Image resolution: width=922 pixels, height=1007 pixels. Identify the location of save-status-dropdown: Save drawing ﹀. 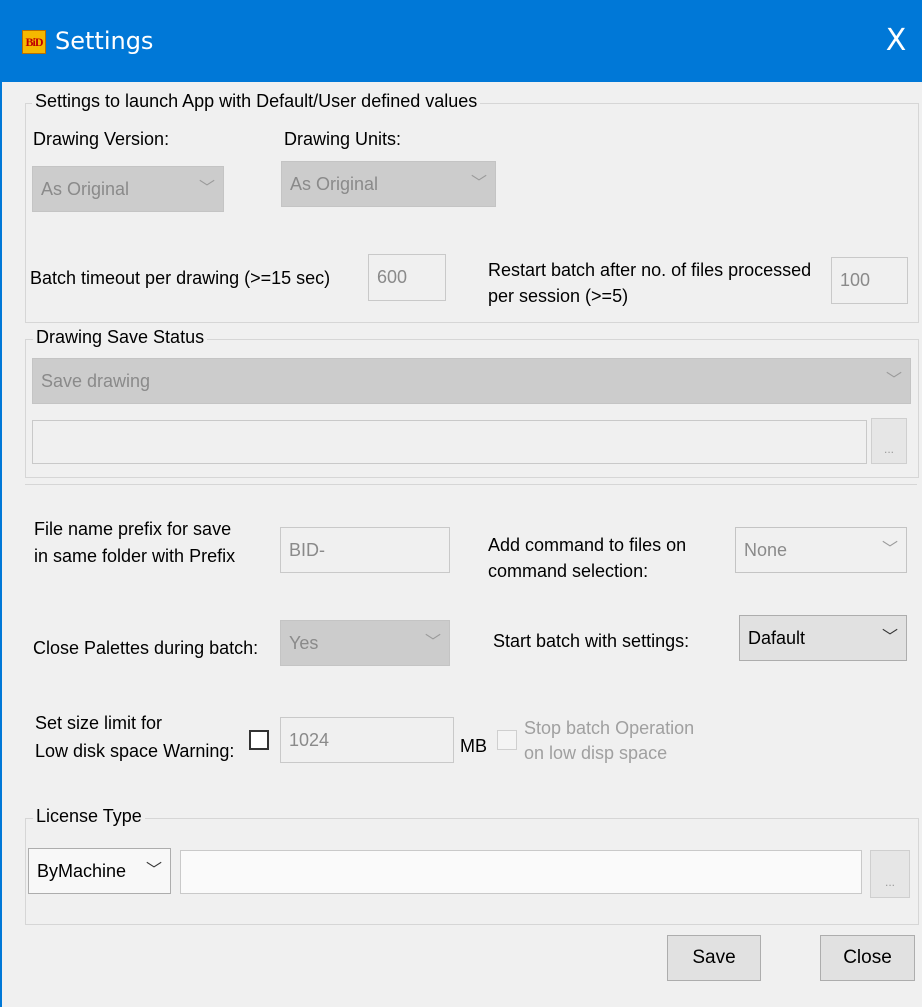
(471, 381).